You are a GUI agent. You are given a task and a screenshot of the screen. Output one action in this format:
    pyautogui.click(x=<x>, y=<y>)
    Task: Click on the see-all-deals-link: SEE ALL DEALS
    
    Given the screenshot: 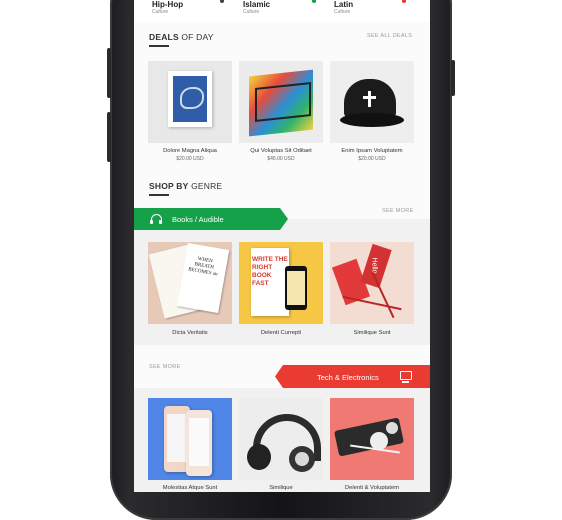 What is the action you would take?
    pyautogui.click(x=389, y=36)
    